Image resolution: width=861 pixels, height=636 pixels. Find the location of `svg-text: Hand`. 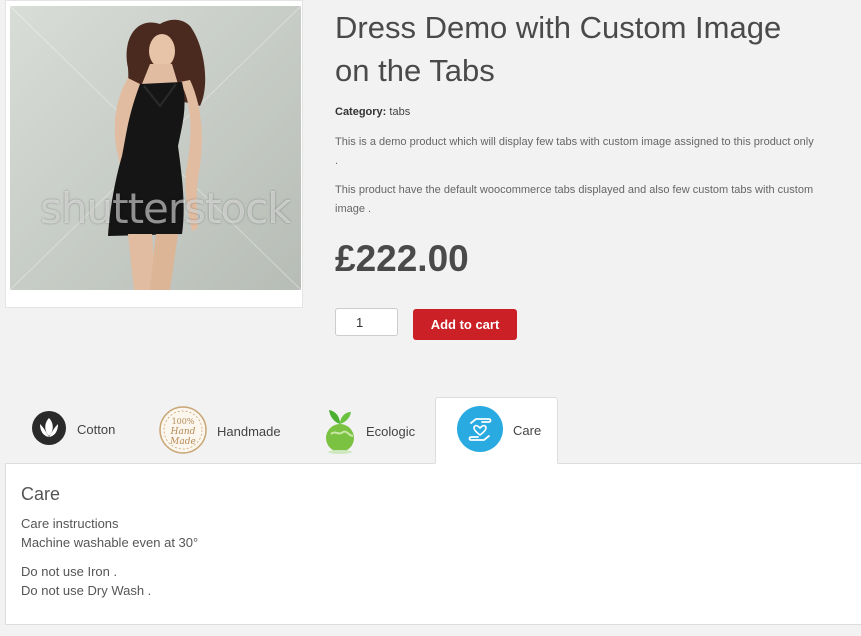

svg-text: Hand is located at coordinates (183, 432).